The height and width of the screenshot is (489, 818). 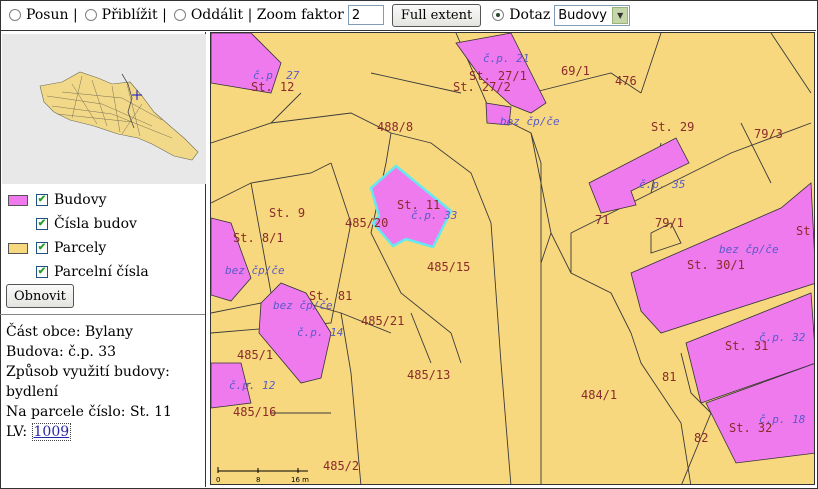 I want to click on budovy-swatch, so click(x=18, y=200).